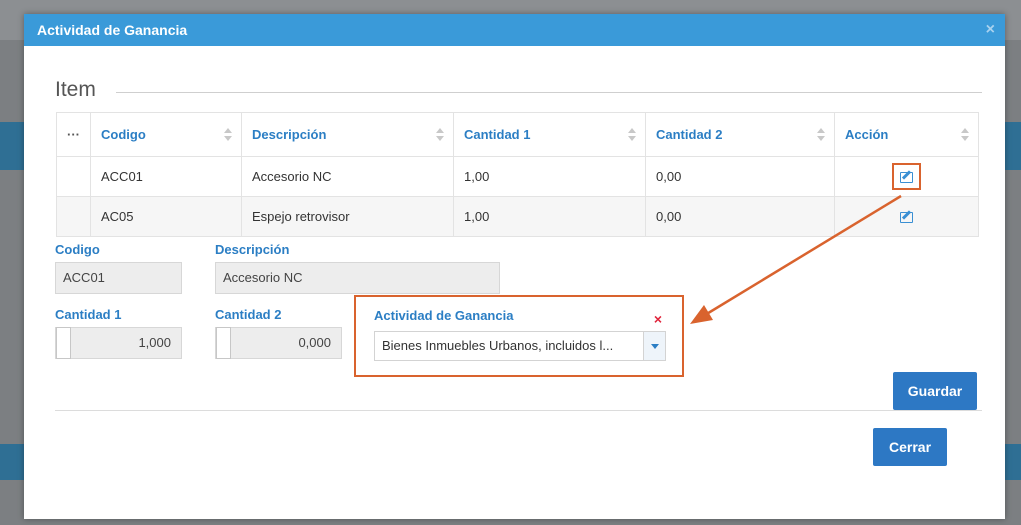 This screenshot has width=1021, height=525. Describe the element at coordinates (154, 342) in the screenshot. I see `cantidad1-value: 1,000` at that location.